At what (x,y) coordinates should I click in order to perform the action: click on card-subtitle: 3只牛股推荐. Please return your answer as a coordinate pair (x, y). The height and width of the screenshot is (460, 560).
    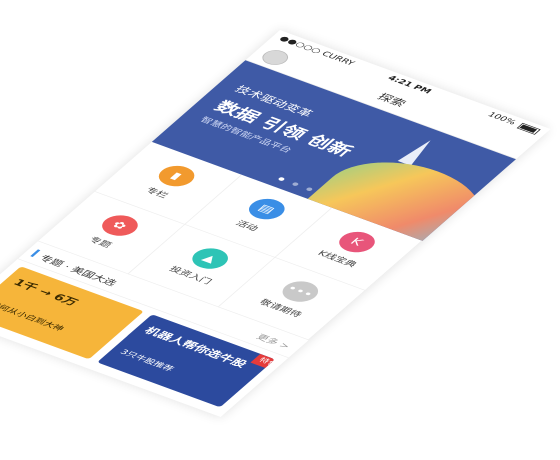
    Looking at the image, I should click on (146, 360).